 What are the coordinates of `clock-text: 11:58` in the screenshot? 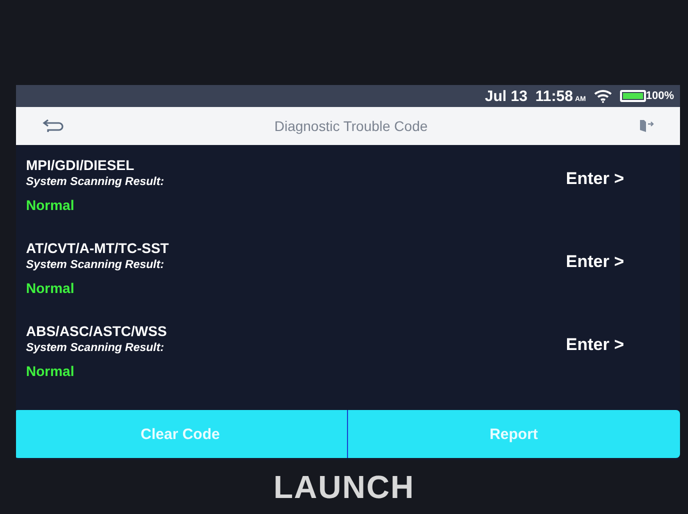 It's located at (554, 96).